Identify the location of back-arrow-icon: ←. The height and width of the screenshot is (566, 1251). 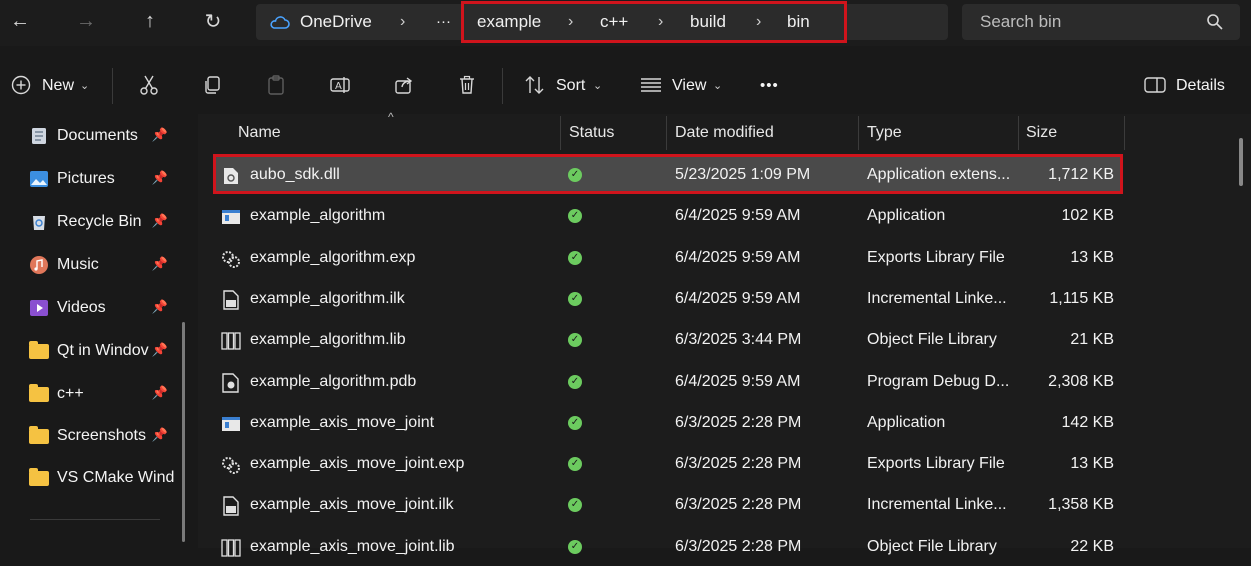
(20, 20).